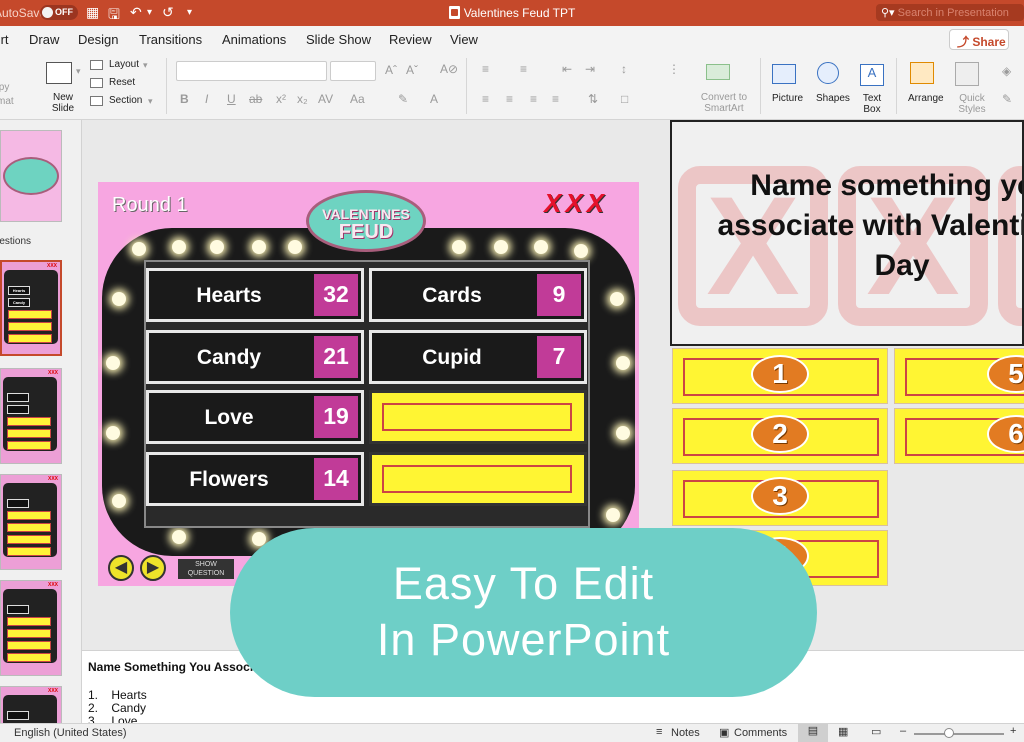  What do you see at coordinates (59, 73) in the screenshot?
I see `new-slide-icon` at bounding box center [59, 73].